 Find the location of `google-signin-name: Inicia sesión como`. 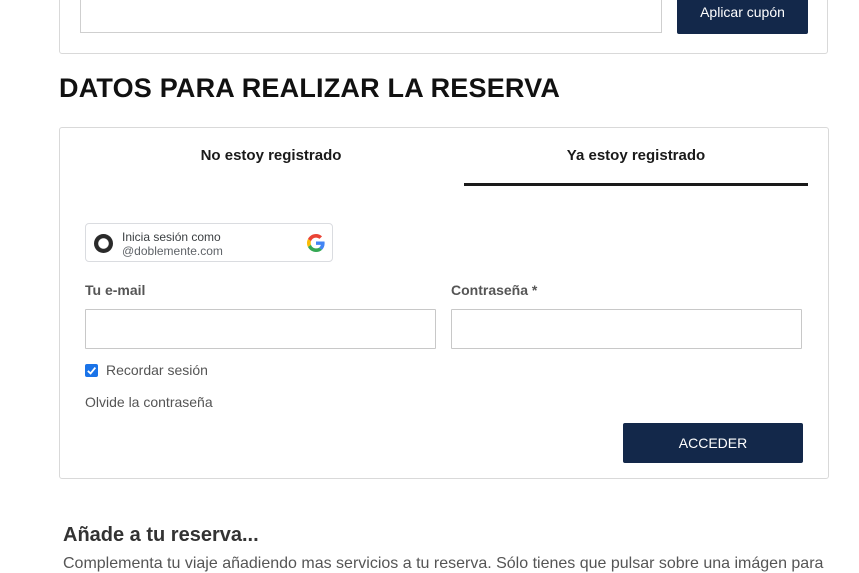

google-signin-name: Inicia sesión como is located at coordinates (171, 237).